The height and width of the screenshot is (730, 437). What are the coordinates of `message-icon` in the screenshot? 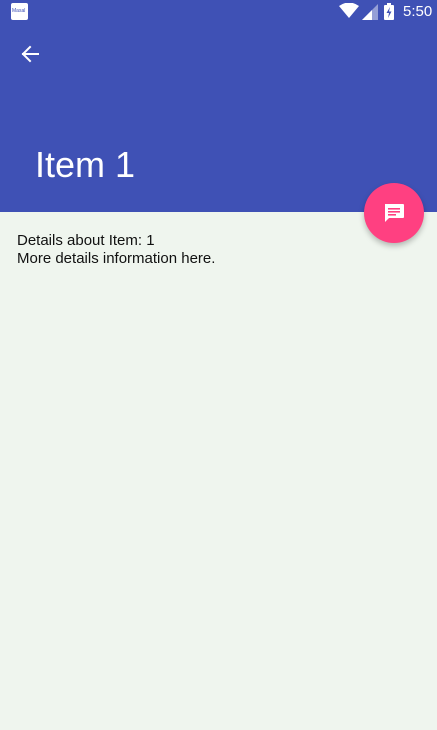 It's located at (394, 213).